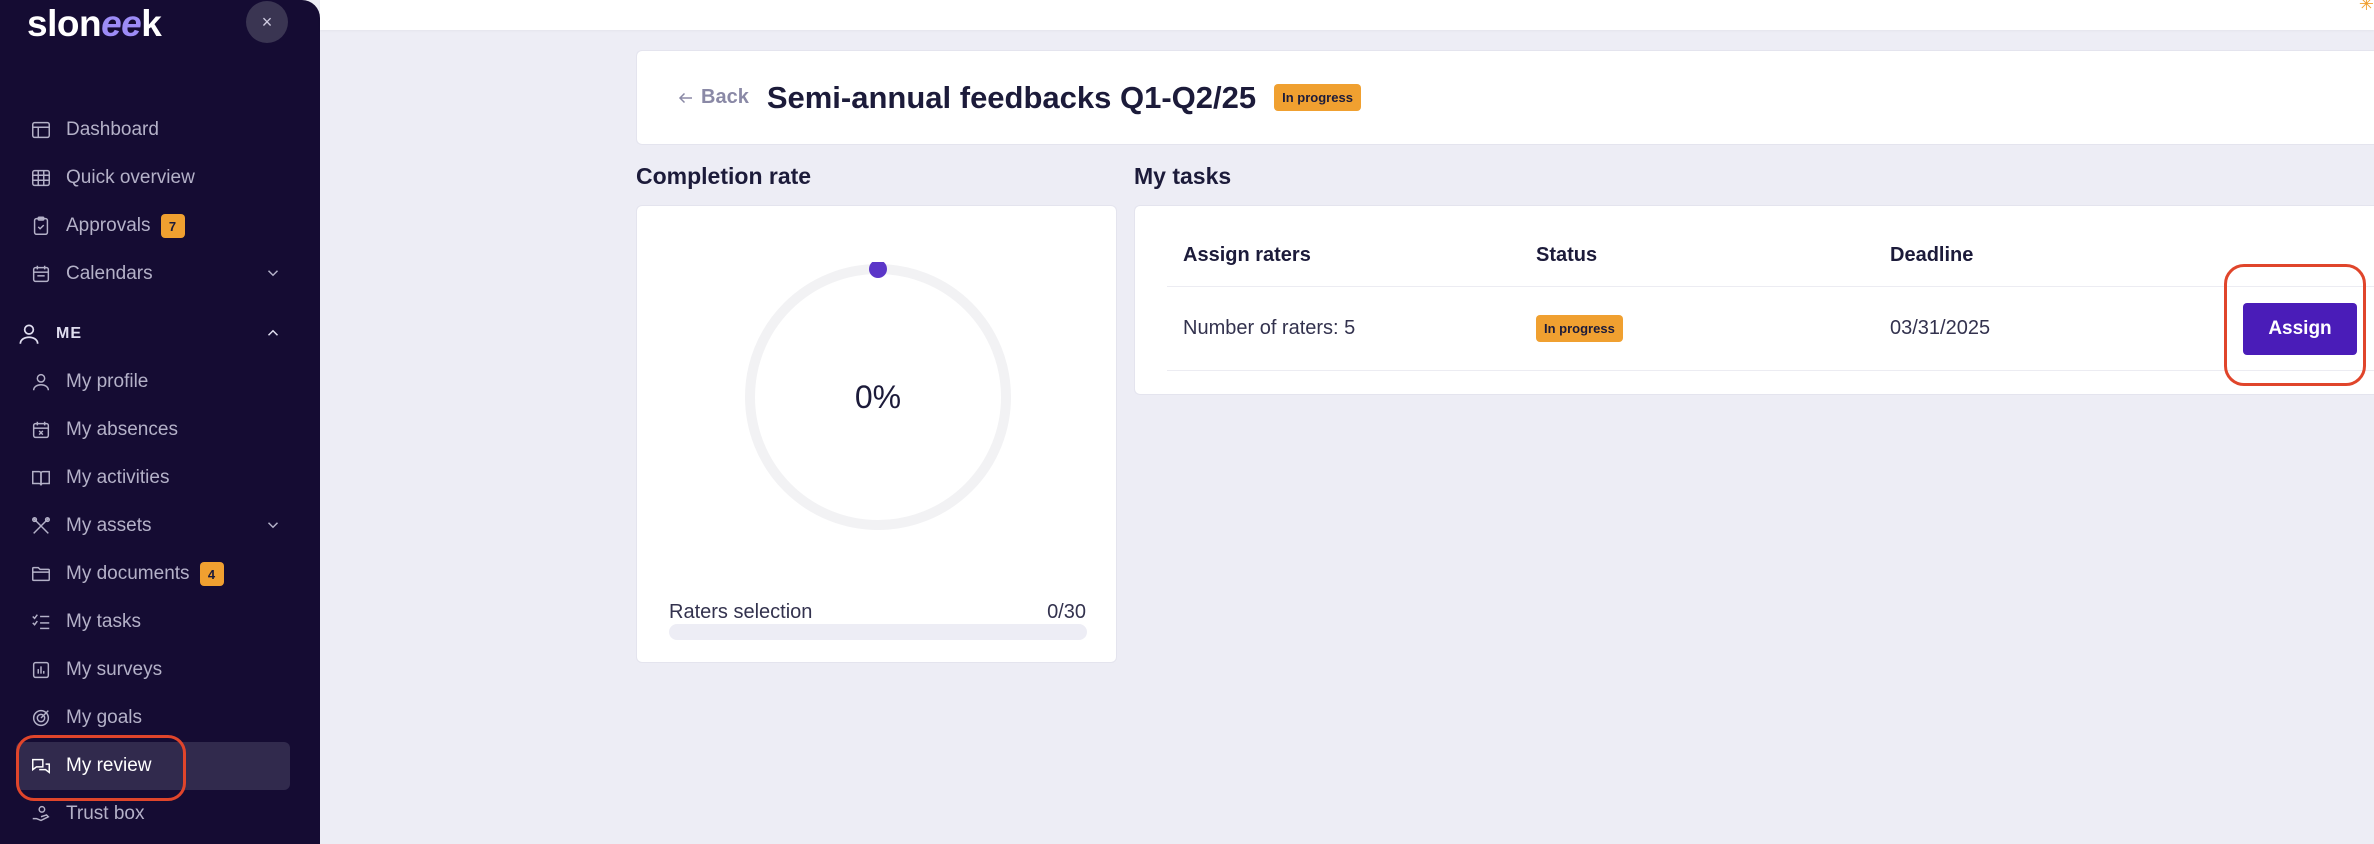 This screenshot has height=844, width=2374. Describe the element at coordinates (130, 177) in the screenshot. I see `sidebar-item-label: Quick overview` at that location.